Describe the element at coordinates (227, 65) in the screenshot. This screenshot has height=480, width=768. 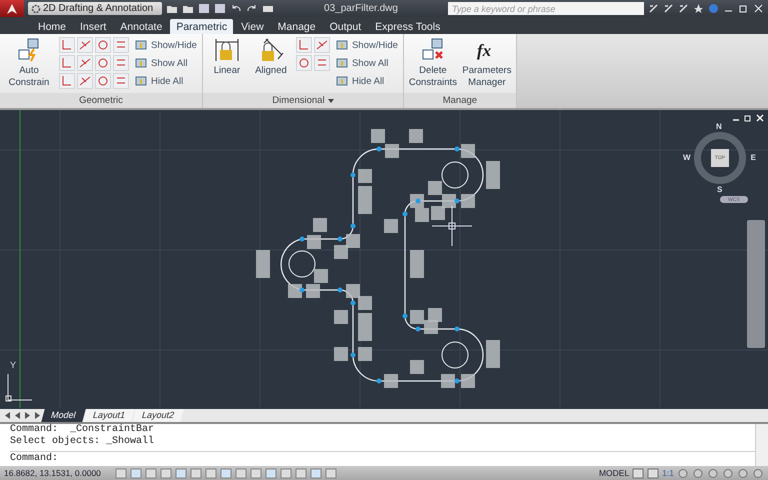
I see `ribbon-tool: Linear` at that location.